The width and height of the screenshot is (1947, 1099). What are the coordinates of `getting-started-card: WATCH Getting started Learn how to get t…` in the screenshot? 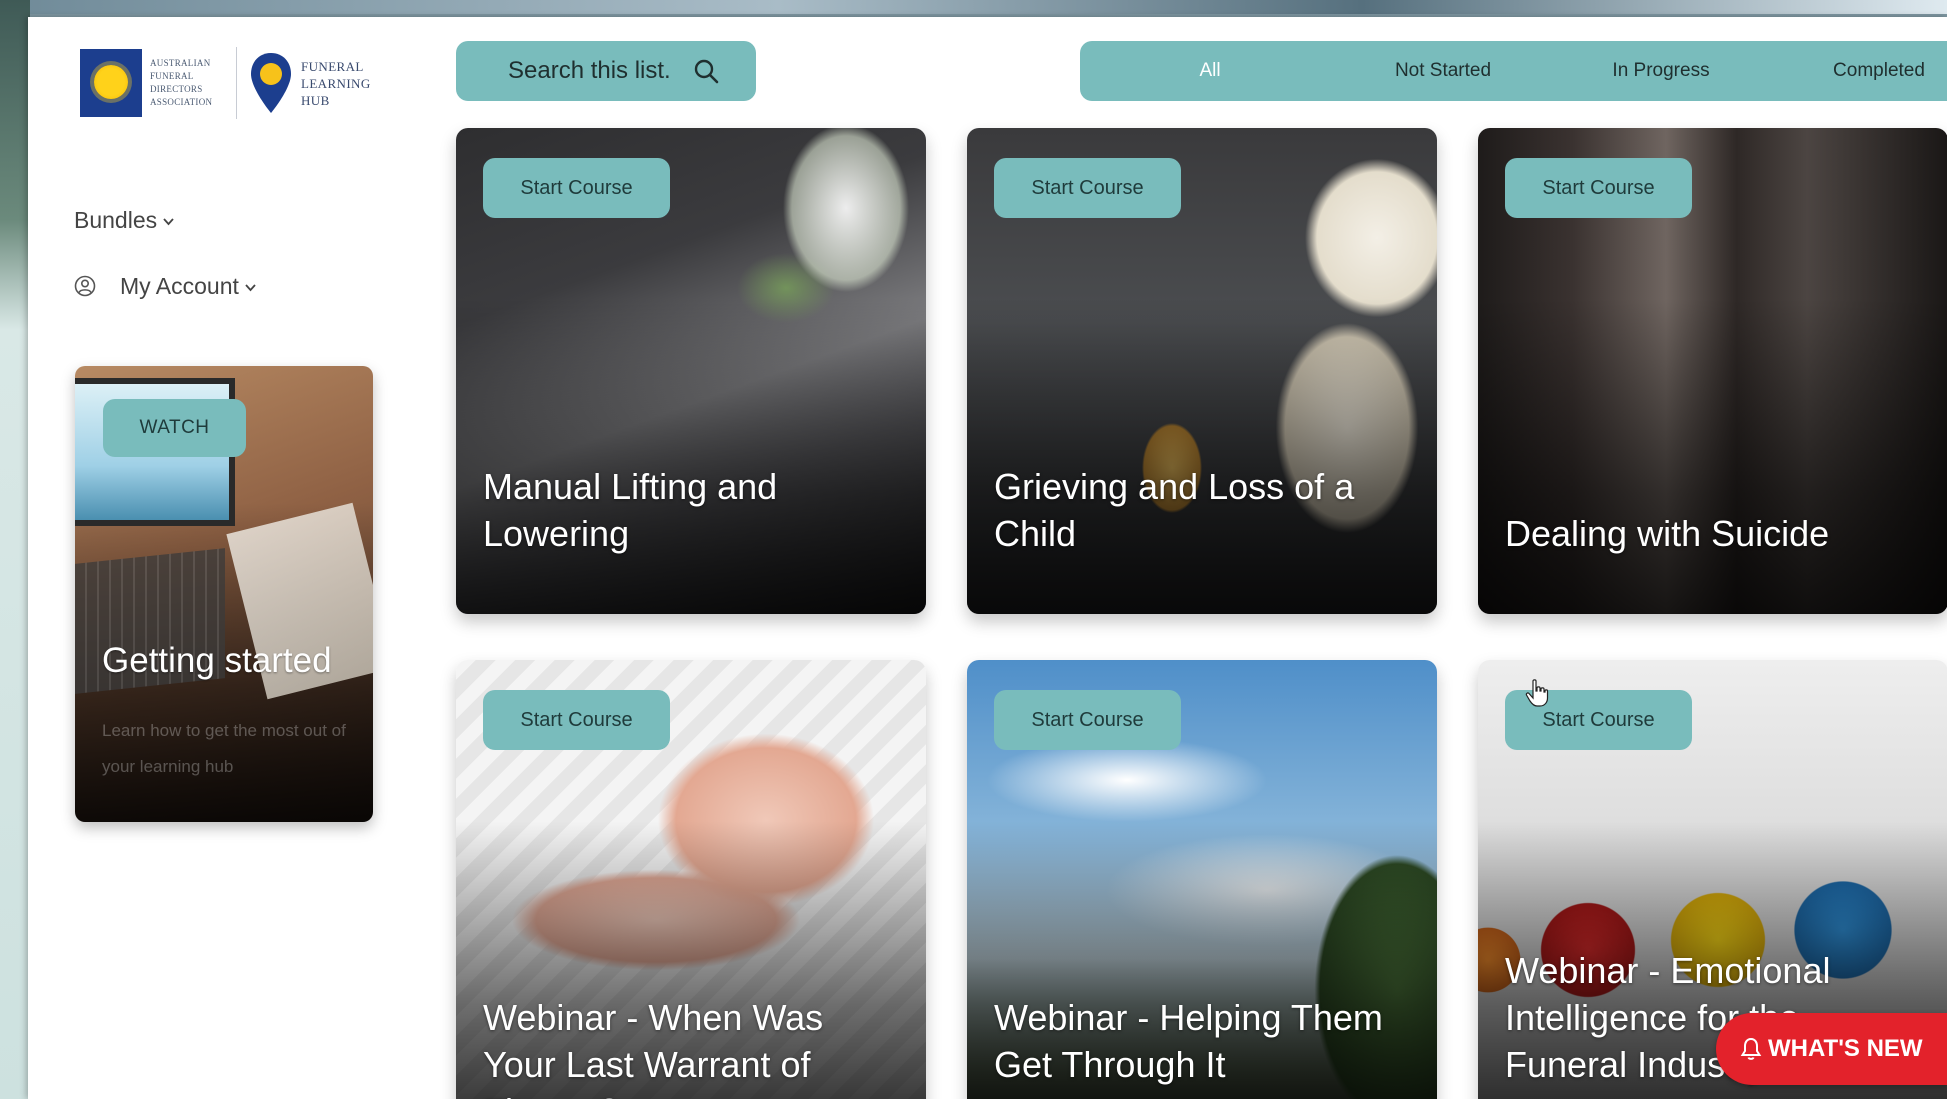 It's located at (224, 594).